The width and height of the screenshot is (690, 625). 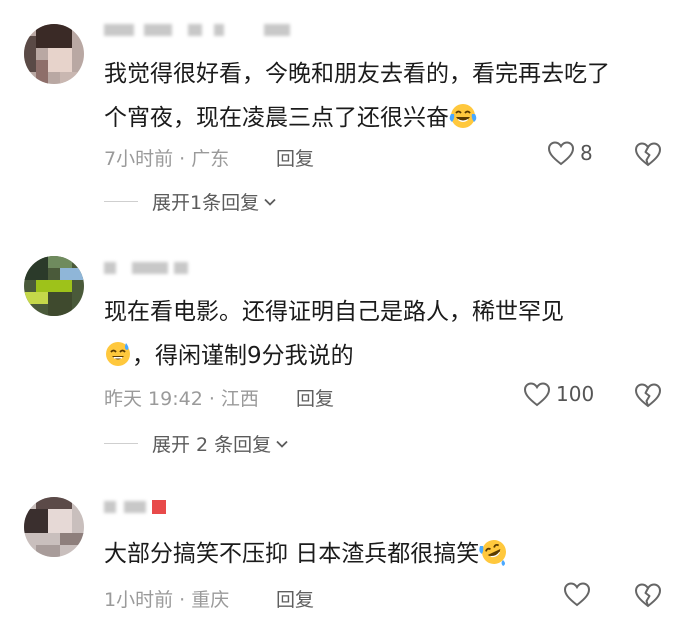 I want to click on like-button: 100, so click(x=558, y=394).